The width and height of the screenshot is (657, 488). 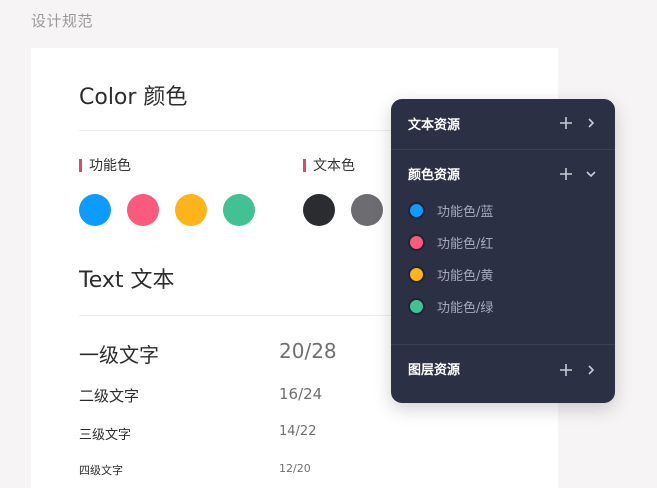 What do you see at coordinates (95, 210) in the screenshot?
I see `swatch-functional-blue` at bounding box center [95, 210].